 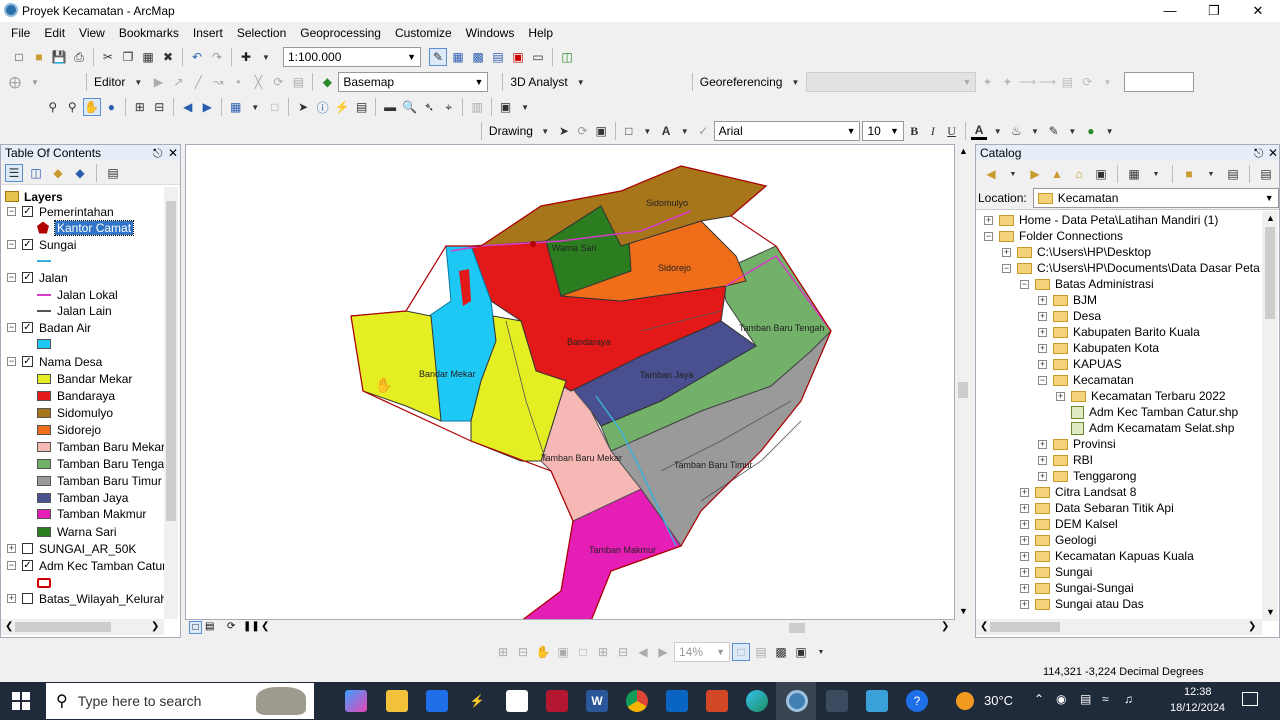 I want to click on copilot-icon, so click(x=356, y=701).